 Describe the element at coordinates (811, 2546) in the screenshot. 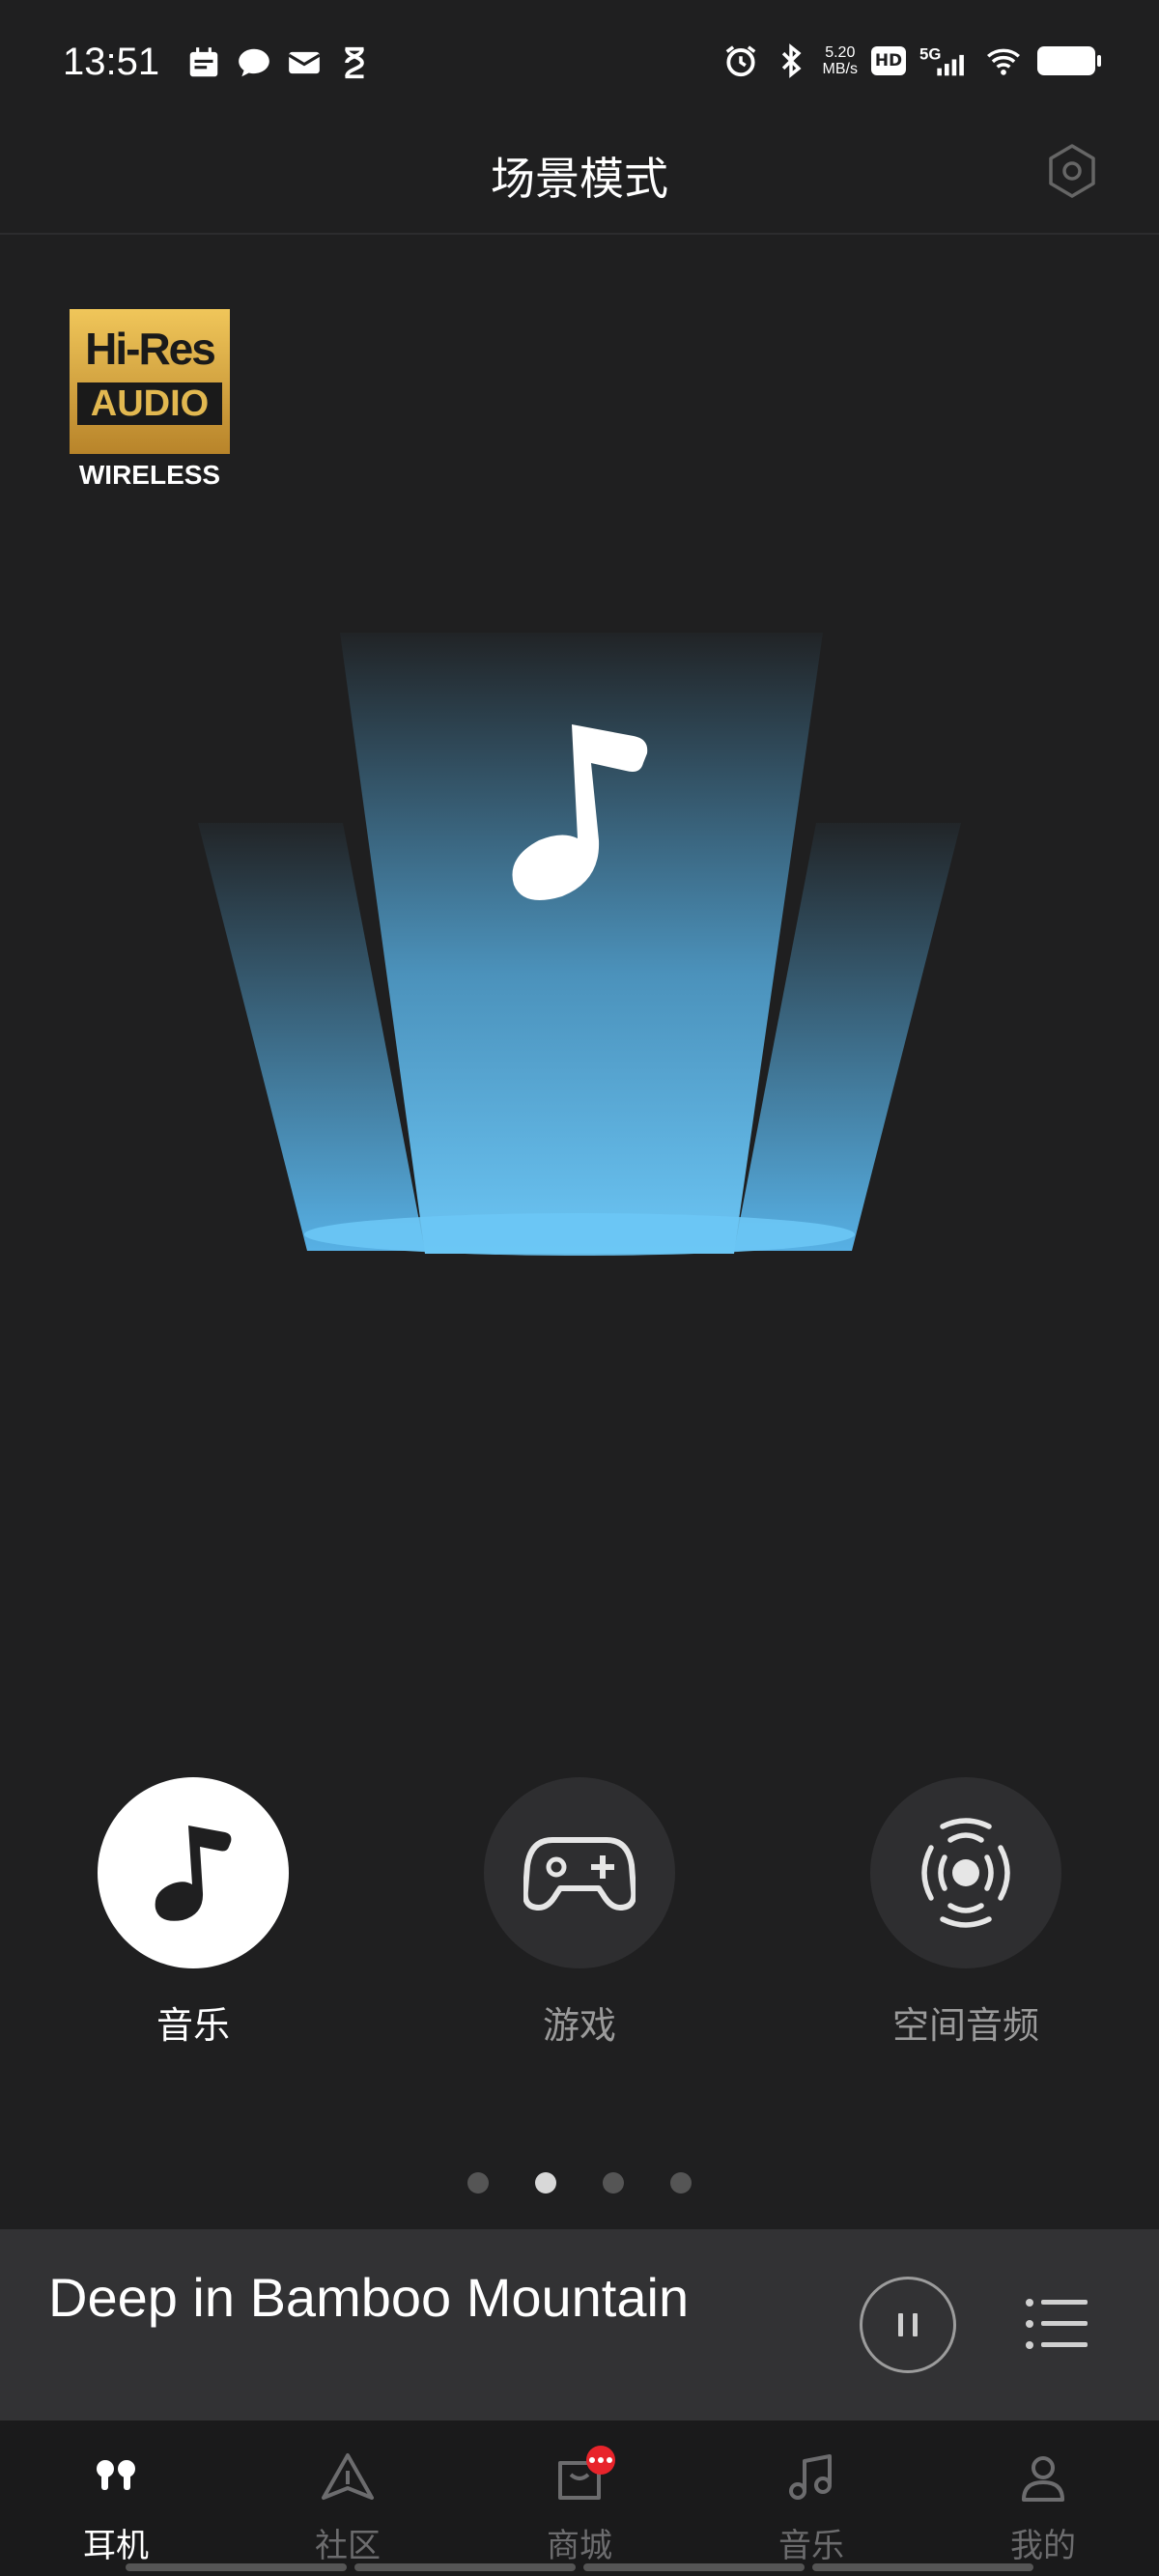

I see `tab-label: 音乐` at that location.